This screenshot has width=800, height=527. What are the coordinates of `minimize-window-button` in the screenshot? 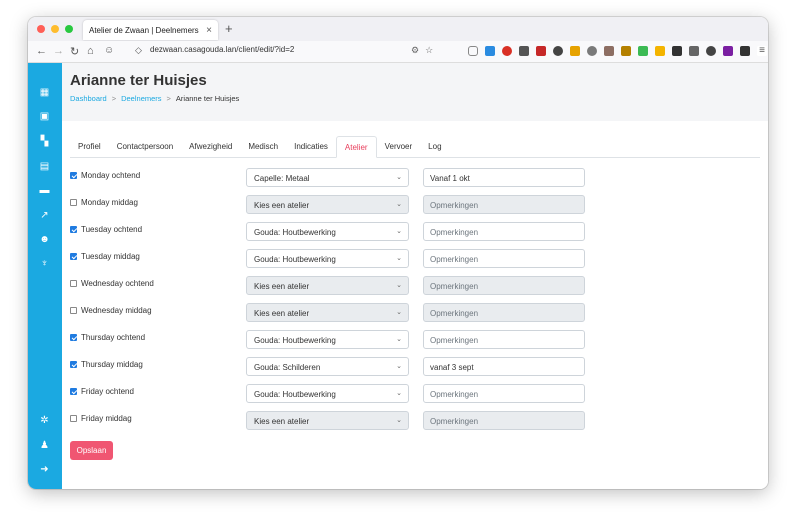 It's located at (55, 29).